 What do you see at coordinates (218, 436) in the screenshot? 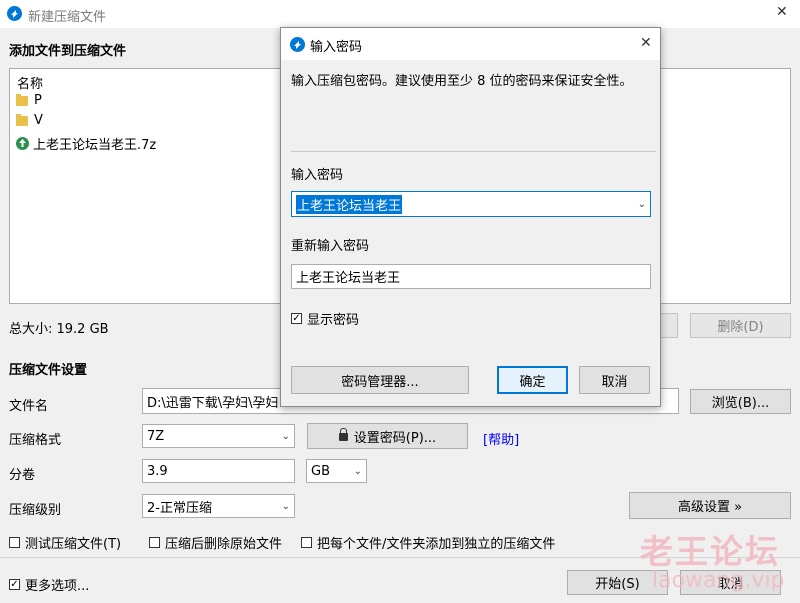
I see `format-select: 7Z ⌄` at bounding box center [218, 436].